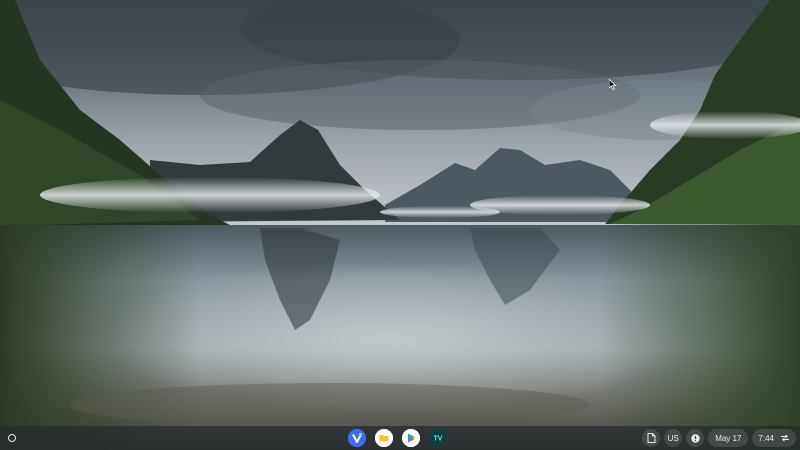 The image size is (800, 450). I want to click on document-icon, so click(651, 438).